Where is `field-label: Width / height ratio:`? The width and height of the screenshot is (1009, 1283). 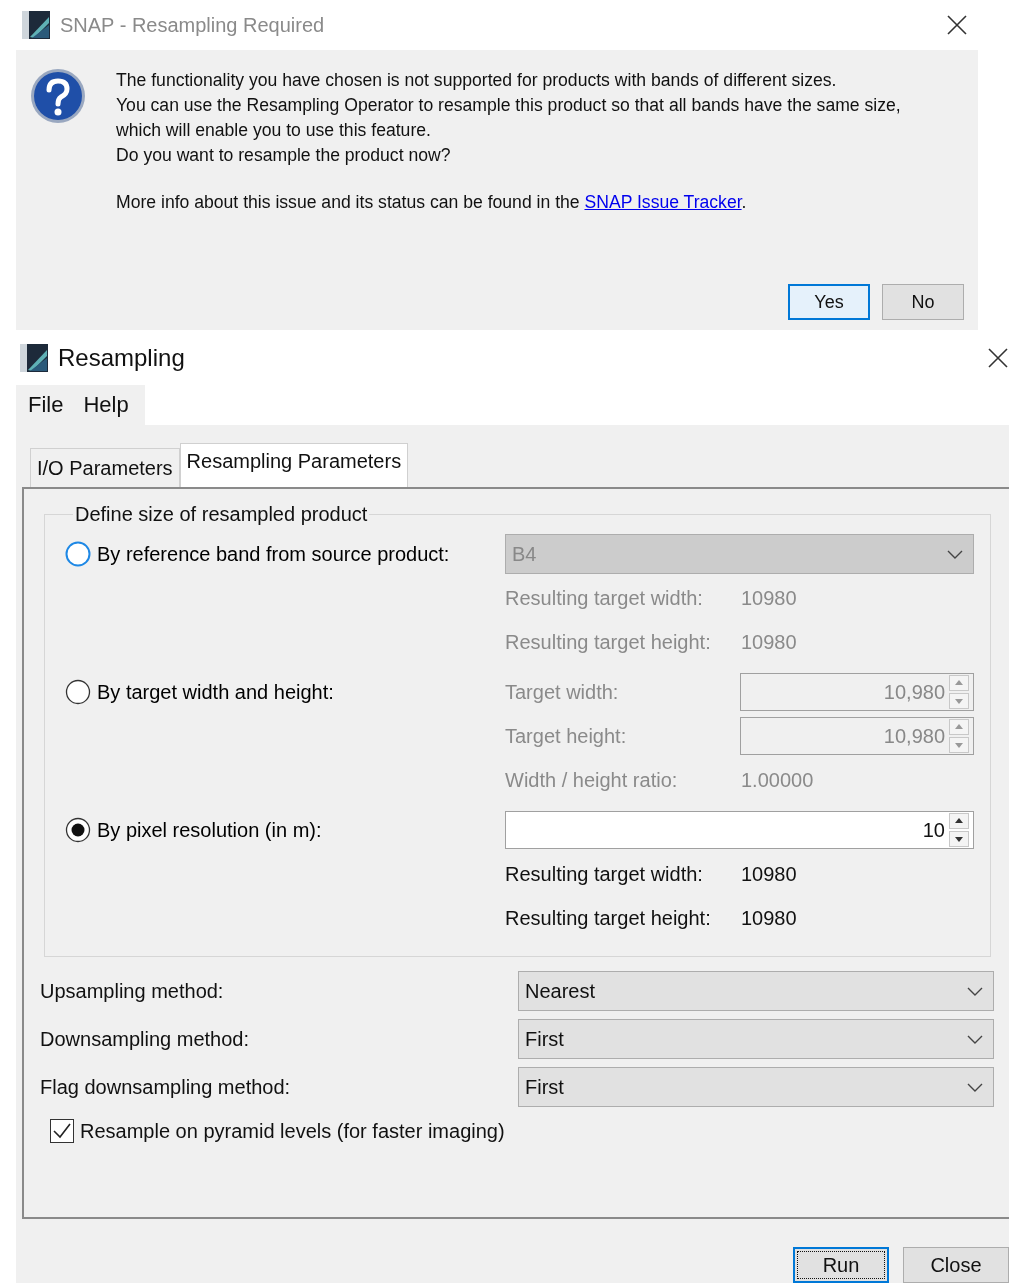
field-label: Width / height ratio: is located at coordinates (592, 780).